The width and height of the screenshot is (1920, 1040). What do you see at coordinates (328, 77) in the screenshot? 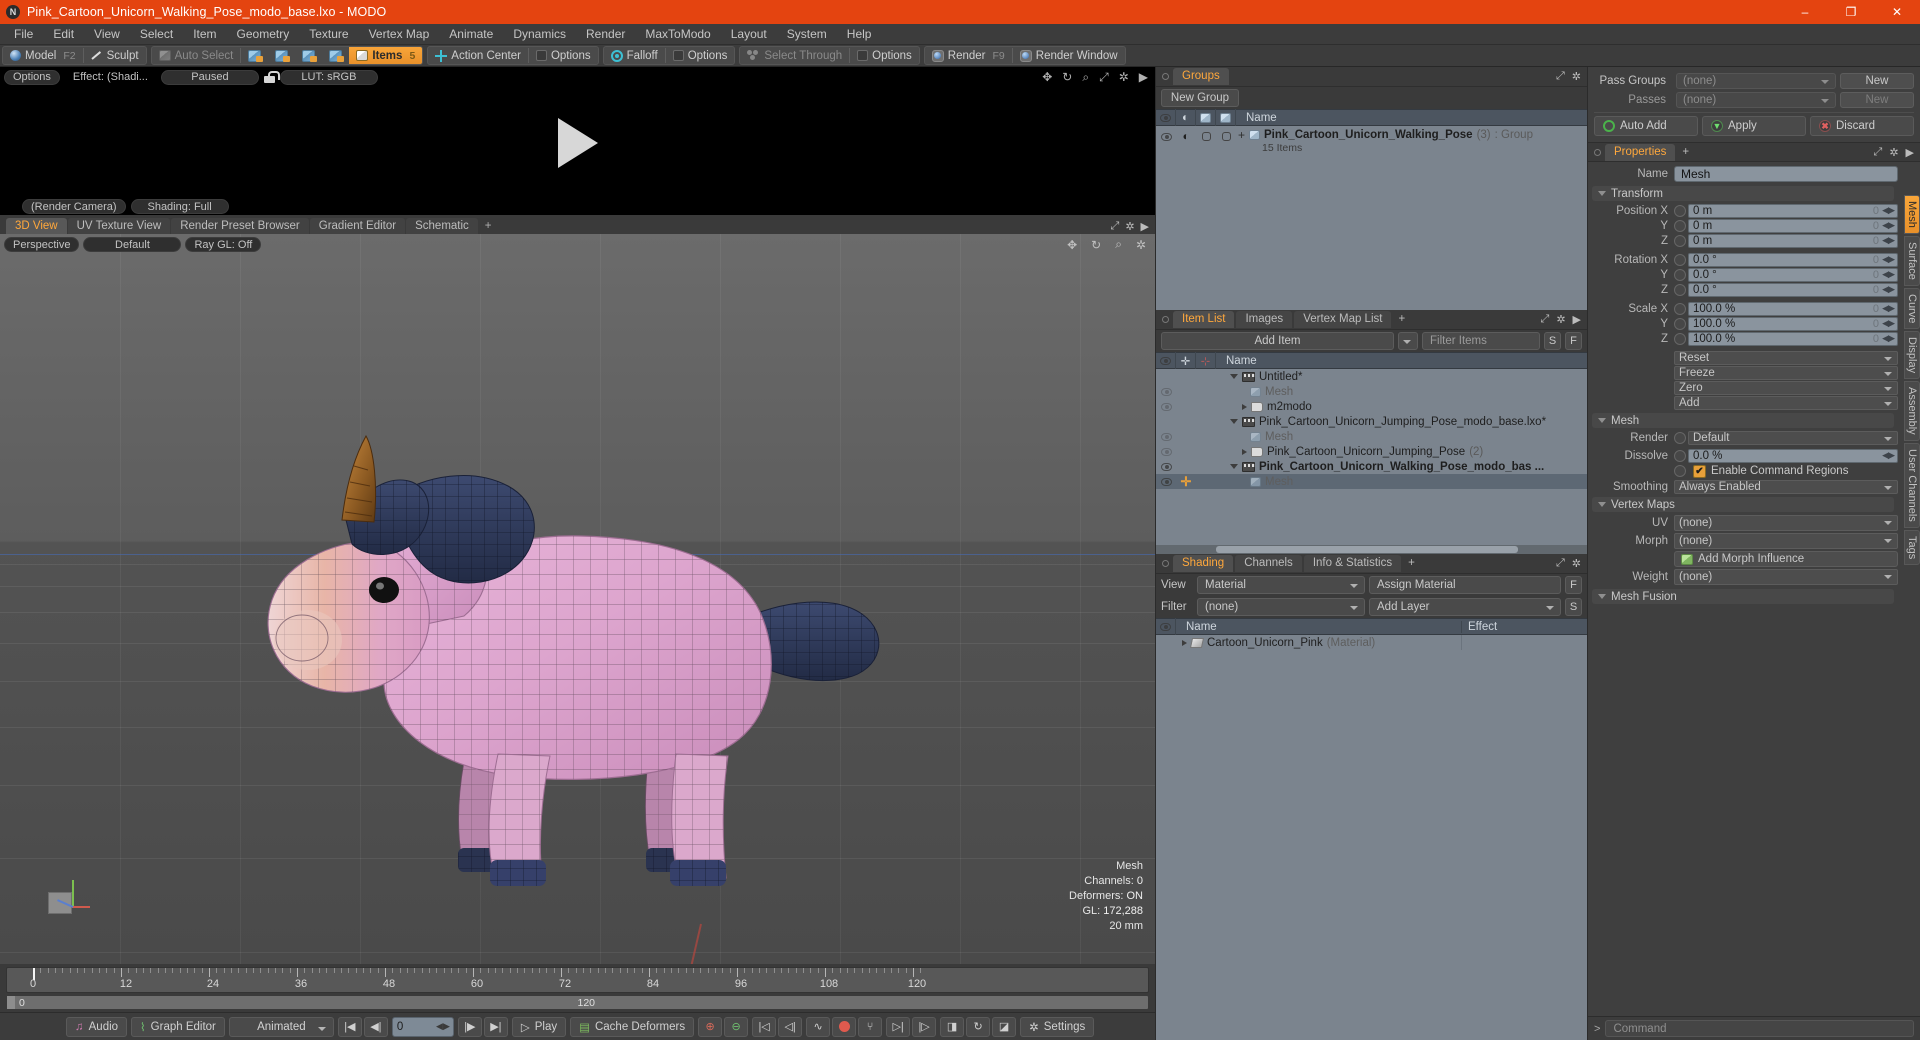
I see `preview-lut-button: LUT: sRGB` at bounding box center [328, 77].